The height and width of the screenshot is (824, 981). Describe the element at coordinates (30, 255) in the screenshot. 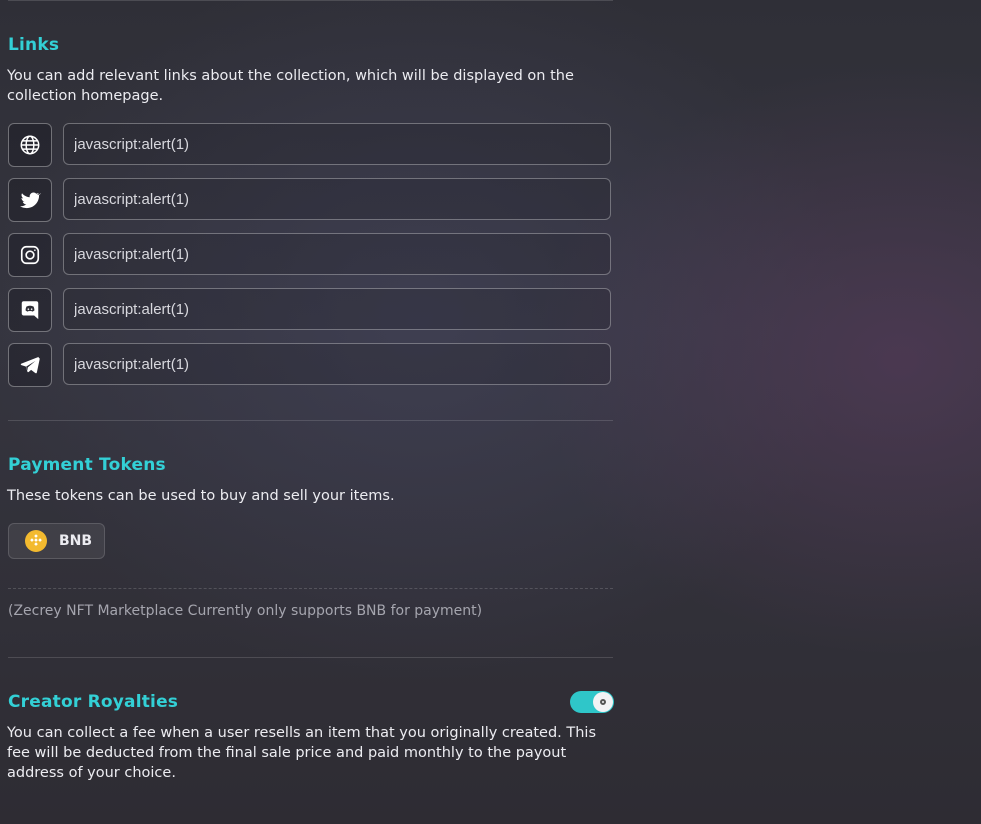

I see `instagram-icon` at that location.